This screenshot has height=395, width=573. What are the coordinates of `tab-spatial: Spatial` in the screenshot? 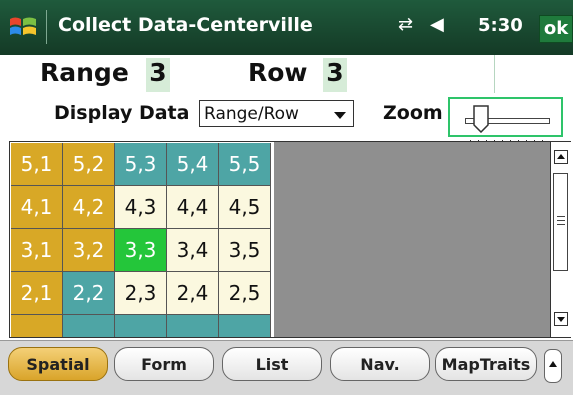 It's located at (58, 364).